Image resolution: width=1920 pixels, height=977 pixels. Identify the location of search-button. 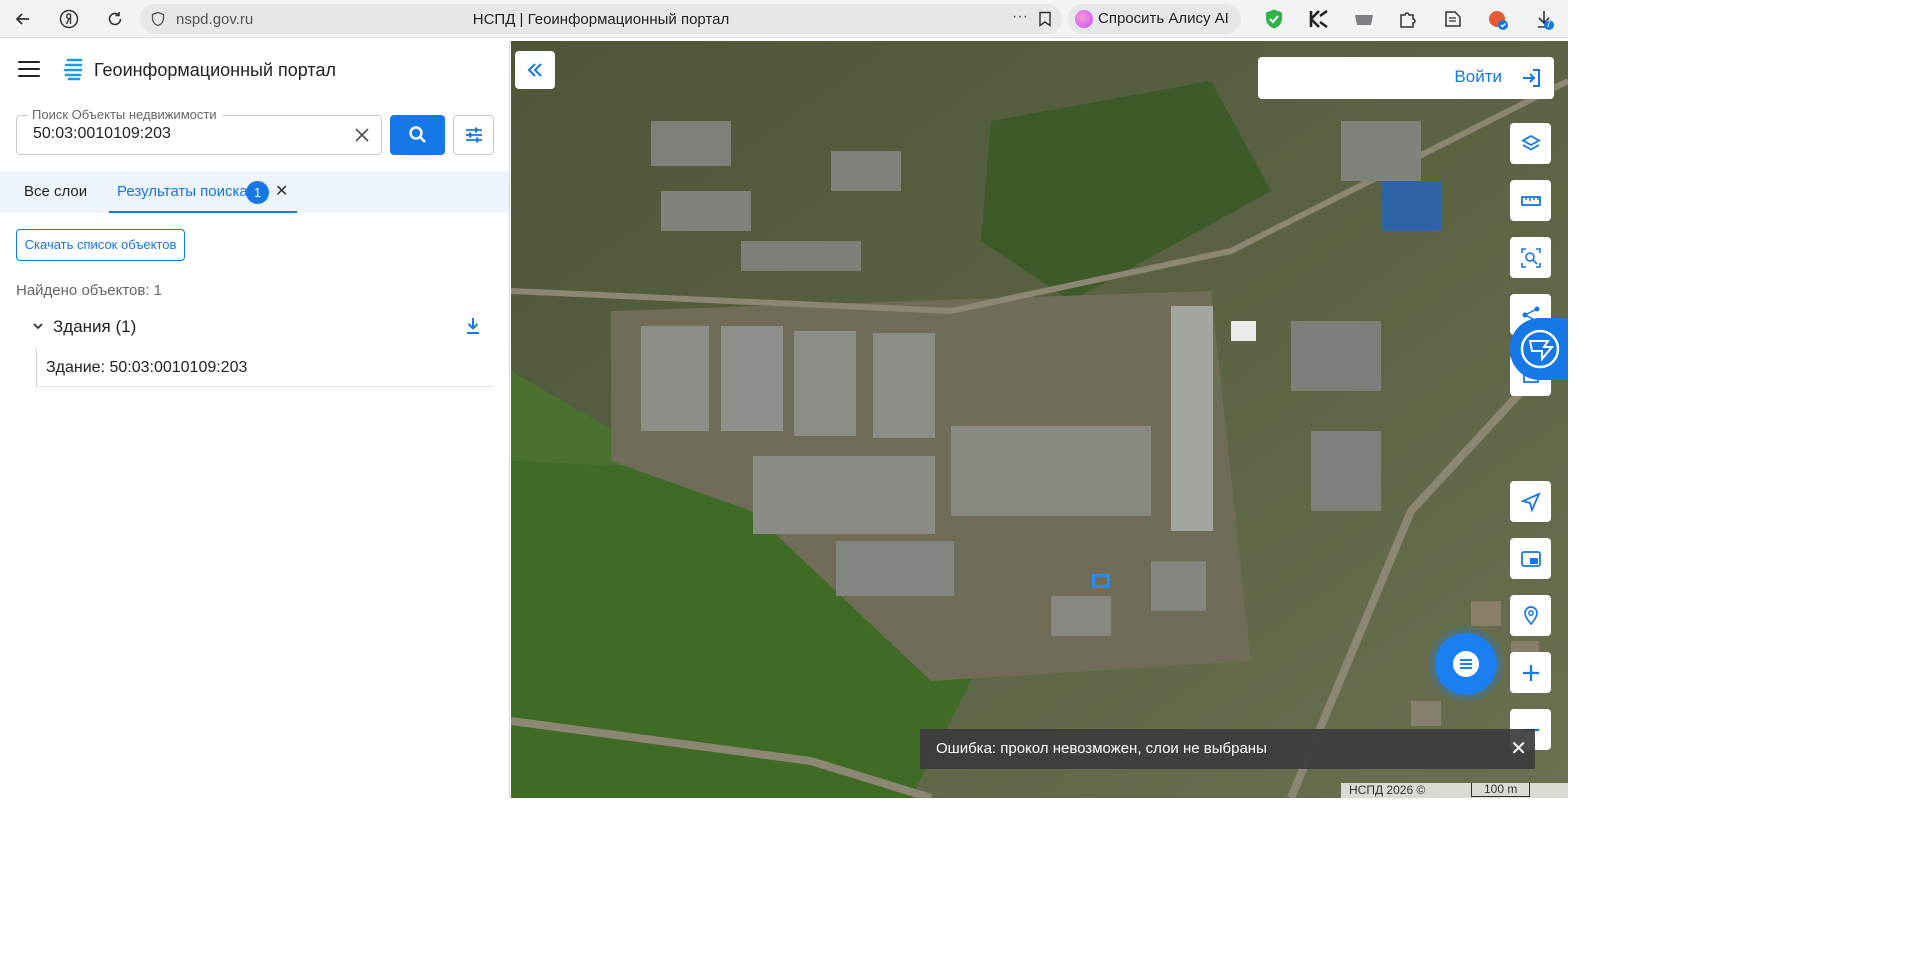
(417, 135).